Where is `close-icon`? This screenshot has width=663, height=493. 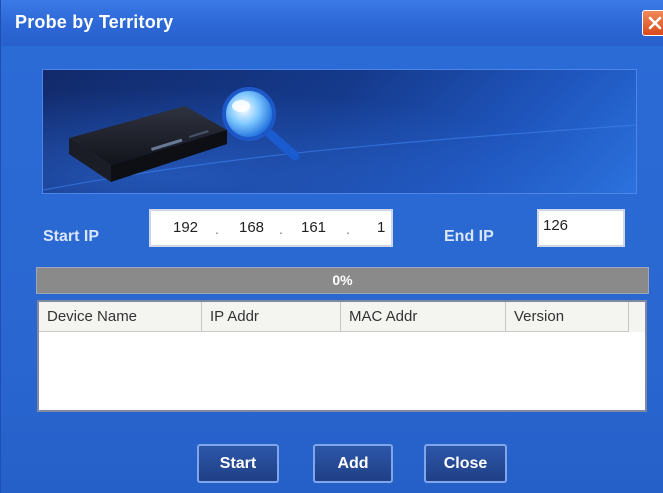
close-icon is located at coordinates (652, 23).